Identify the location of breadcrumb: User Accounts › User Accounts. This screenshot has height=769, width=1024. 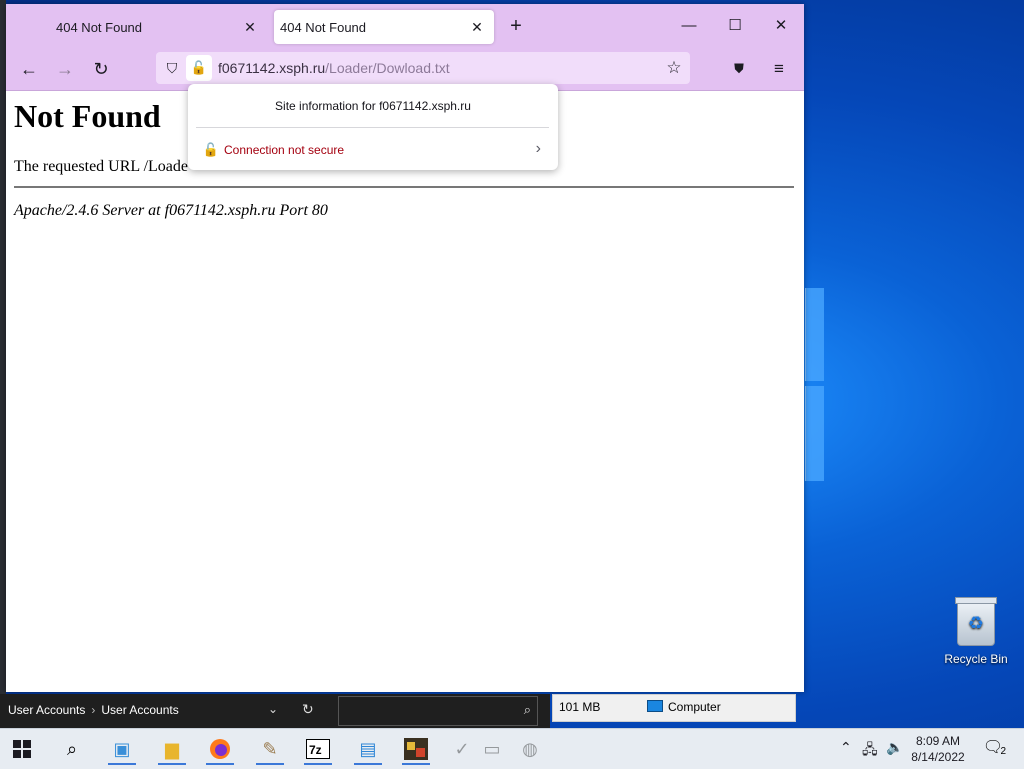
(93, 710).